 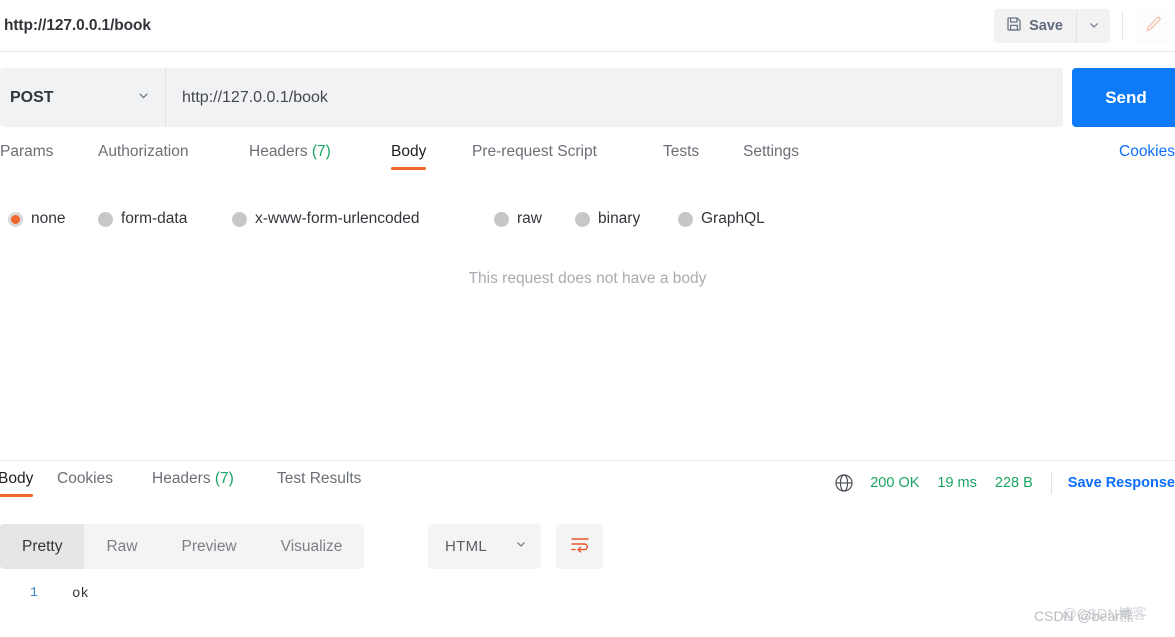 I want to click on response-format-select: HTML, so click(x=484, y=546).